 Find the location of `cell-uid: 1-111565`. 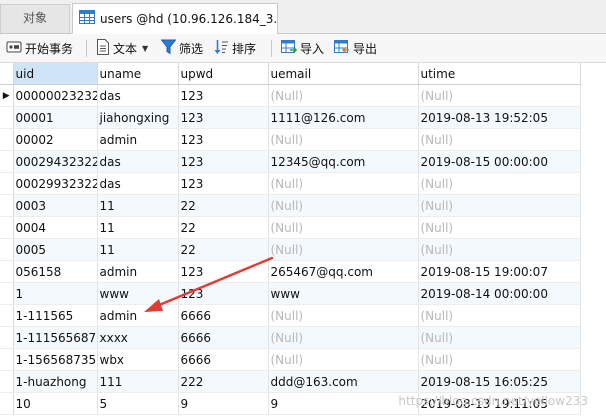

cell-uid: 1-111565 is located at coordinates (55, 315).